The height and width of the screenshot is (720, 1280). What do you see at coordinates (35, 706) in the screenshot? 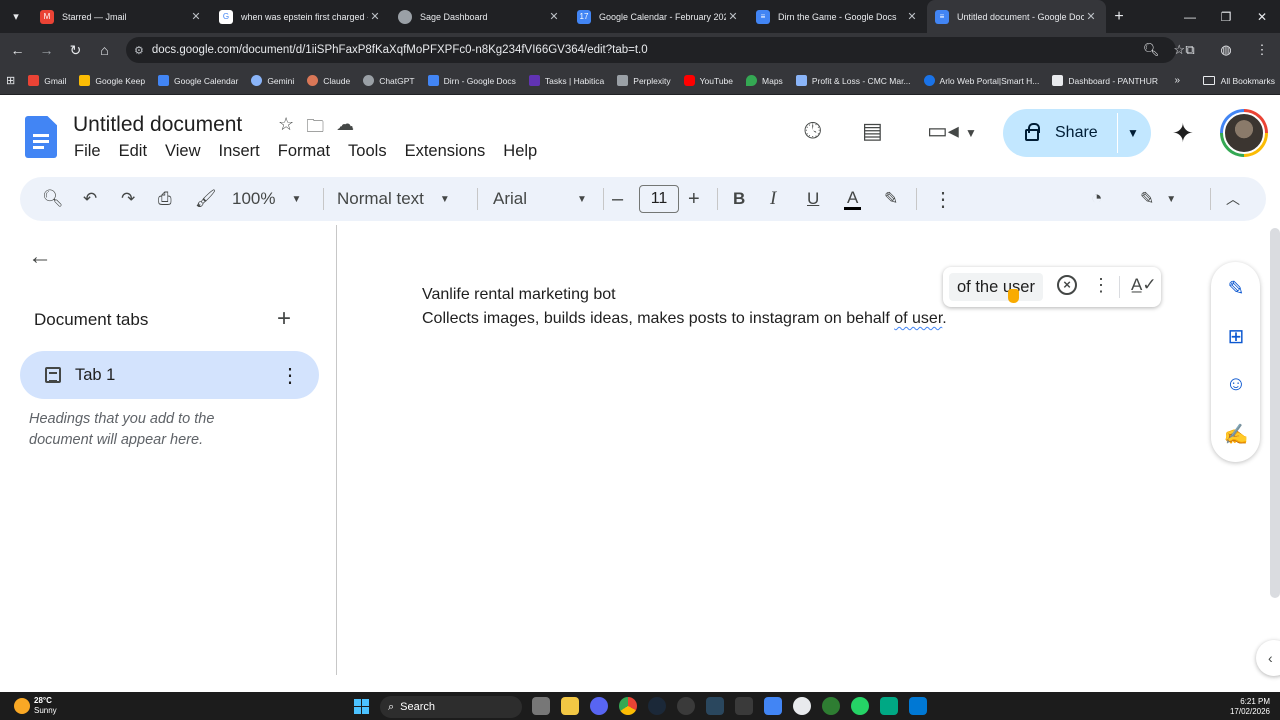
I see `weather-widget: 28°C Sunny` at bounding box center [35, 706].